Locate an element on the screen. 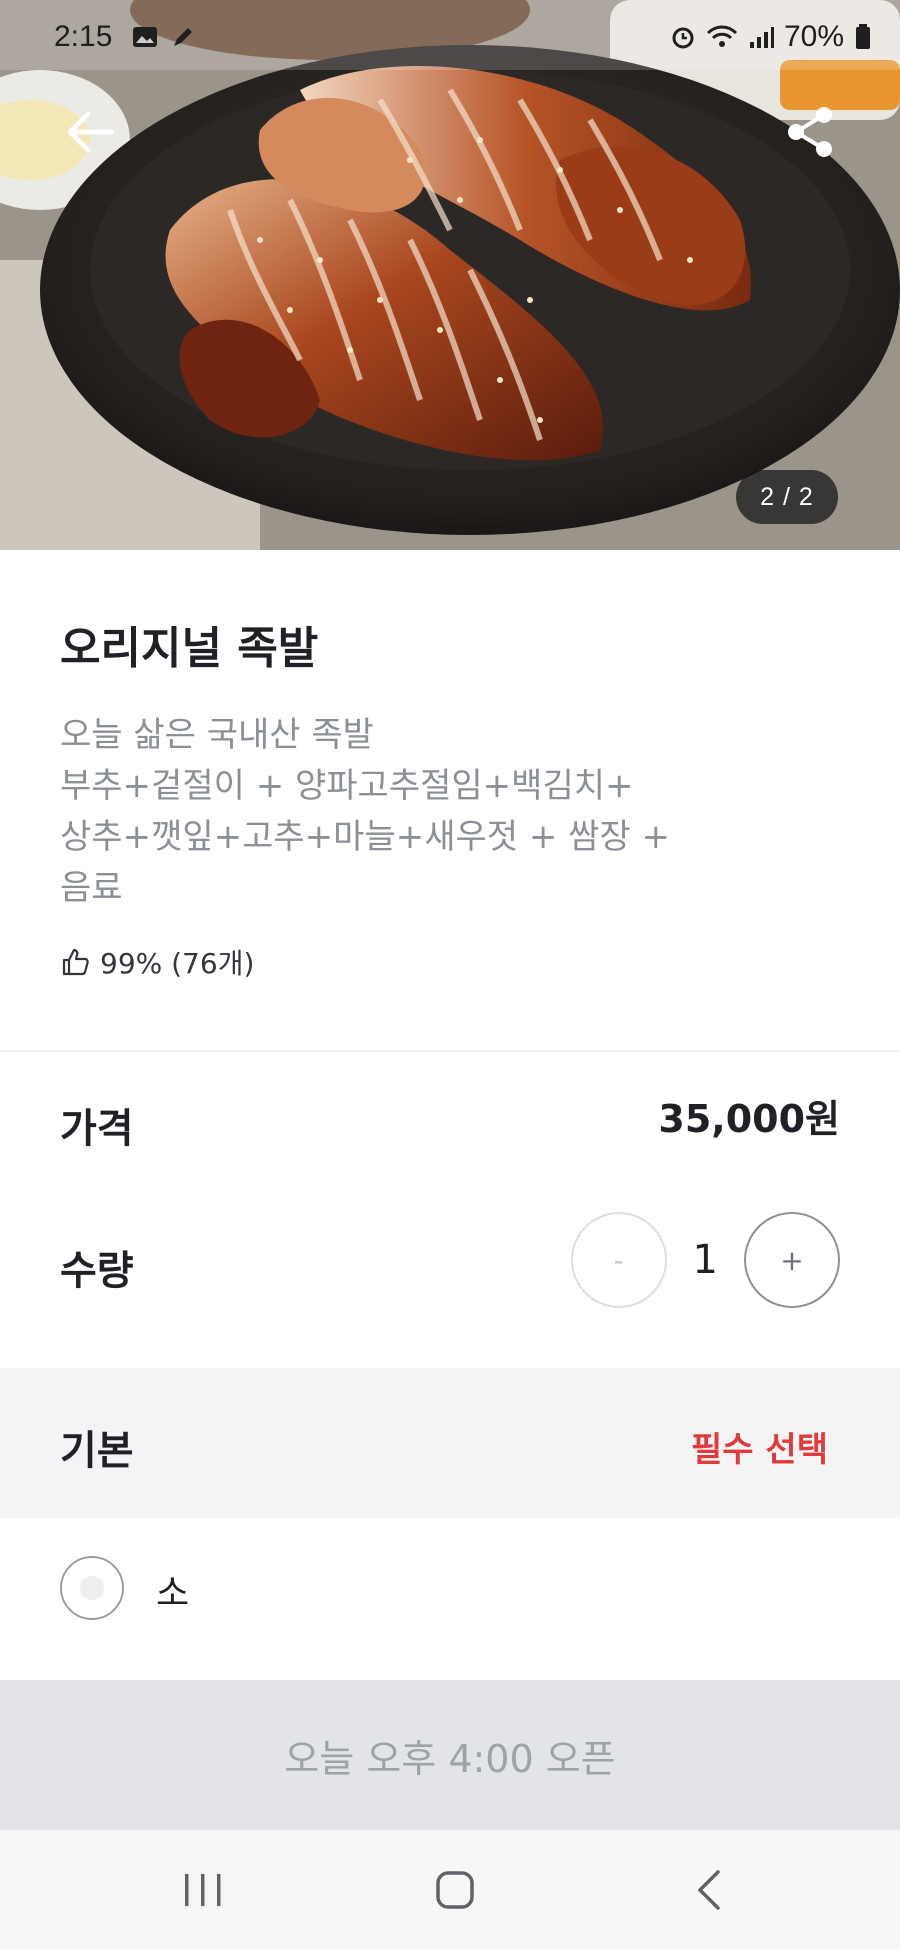 The image size is (900, 1950). price-value: 35,000원 is located at coordinates (749, 1119).